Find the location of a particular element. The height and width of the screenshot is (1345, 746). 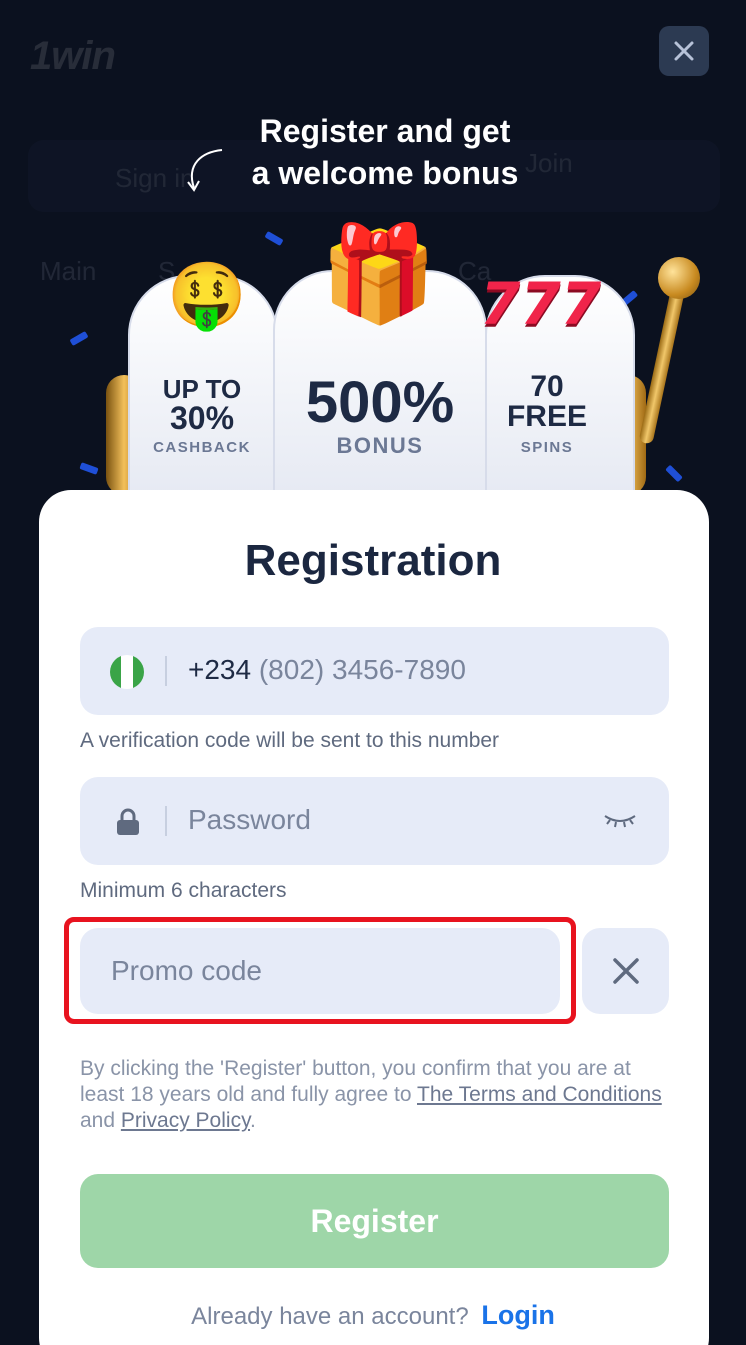

bonus-value: 500% is located at coordinates (380, 402).